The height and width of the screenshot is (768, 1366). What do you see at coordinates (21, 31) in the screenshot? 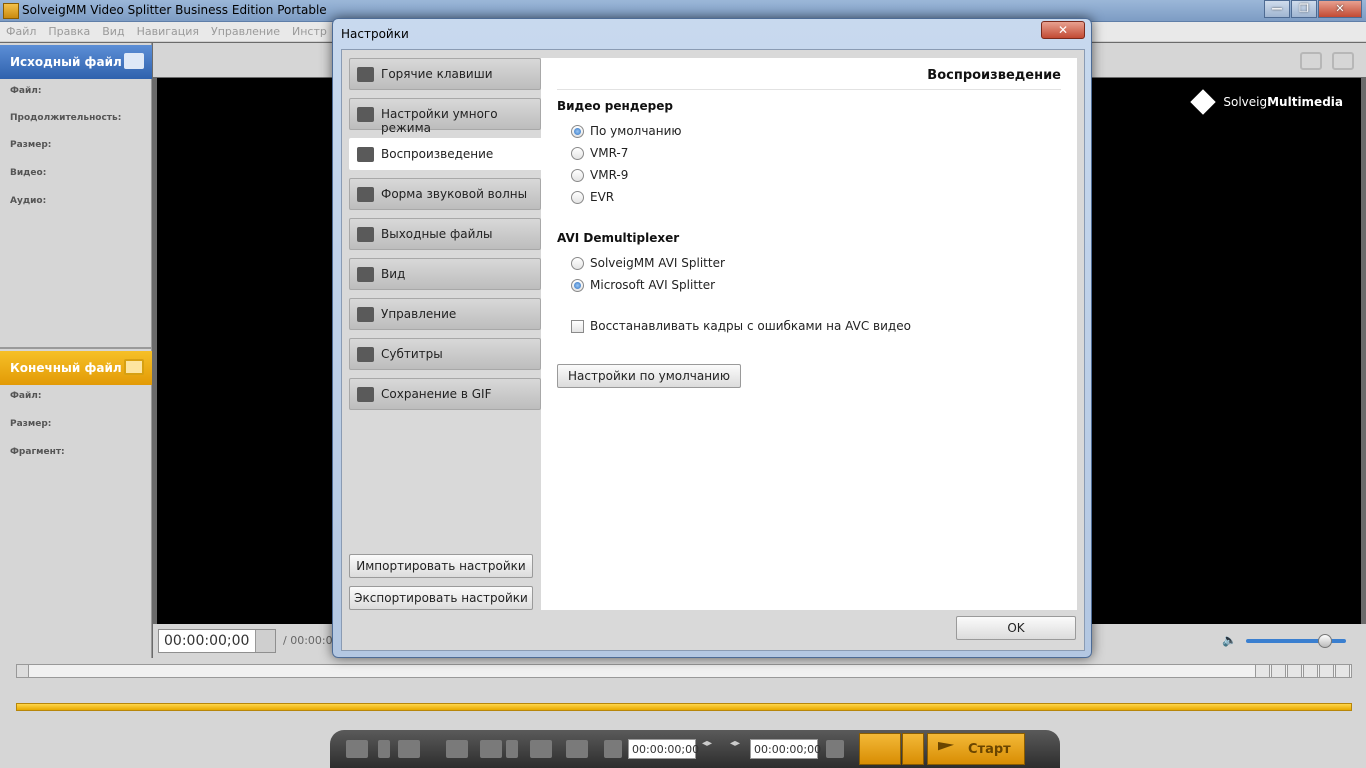
I see `menu-file: Файл` at bounding box center [21, 31].